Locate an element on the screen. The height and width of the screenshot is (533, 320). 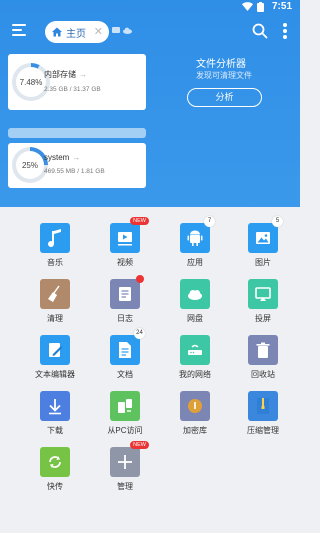
tab-extras is located at coordinates (122, 30).